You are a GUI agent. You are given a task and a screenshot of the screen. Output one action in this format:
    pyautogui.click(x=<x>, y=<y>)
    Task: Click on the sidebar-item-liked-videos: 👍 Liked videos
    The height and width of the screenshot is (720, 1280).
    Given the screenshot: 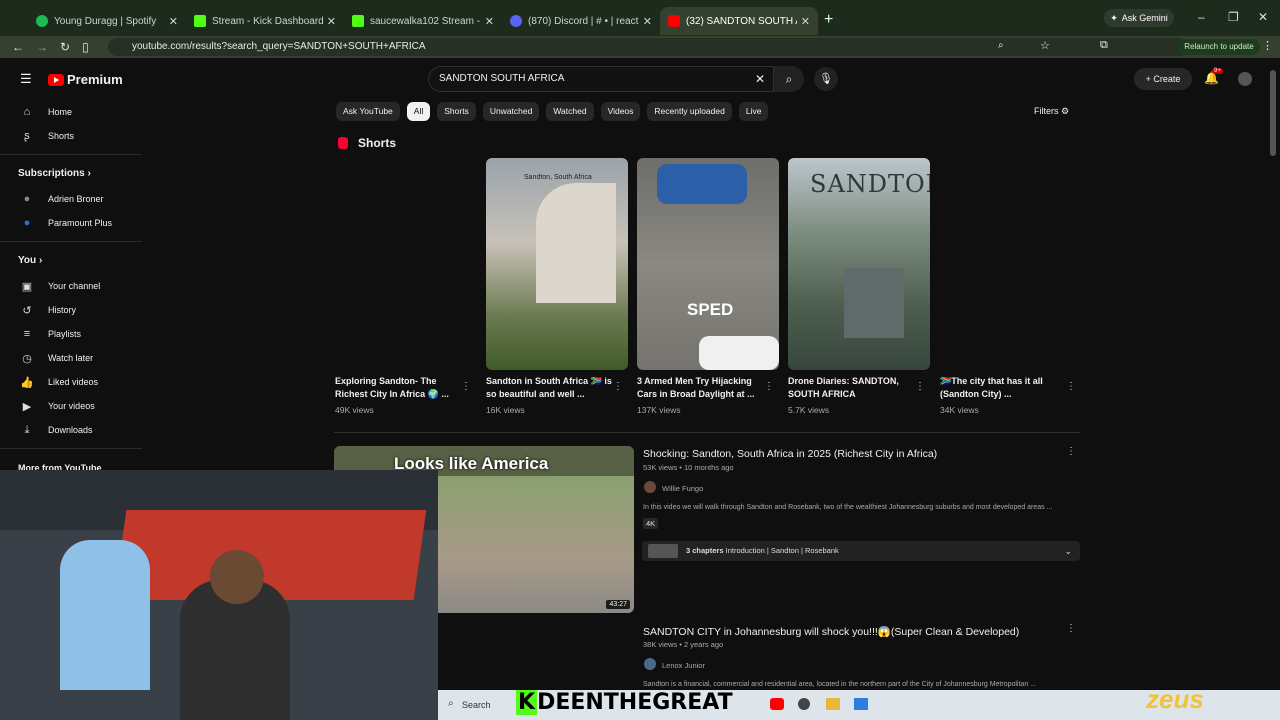 What is the action you would take?
    pyautogui.click(x=71, y=382)
    